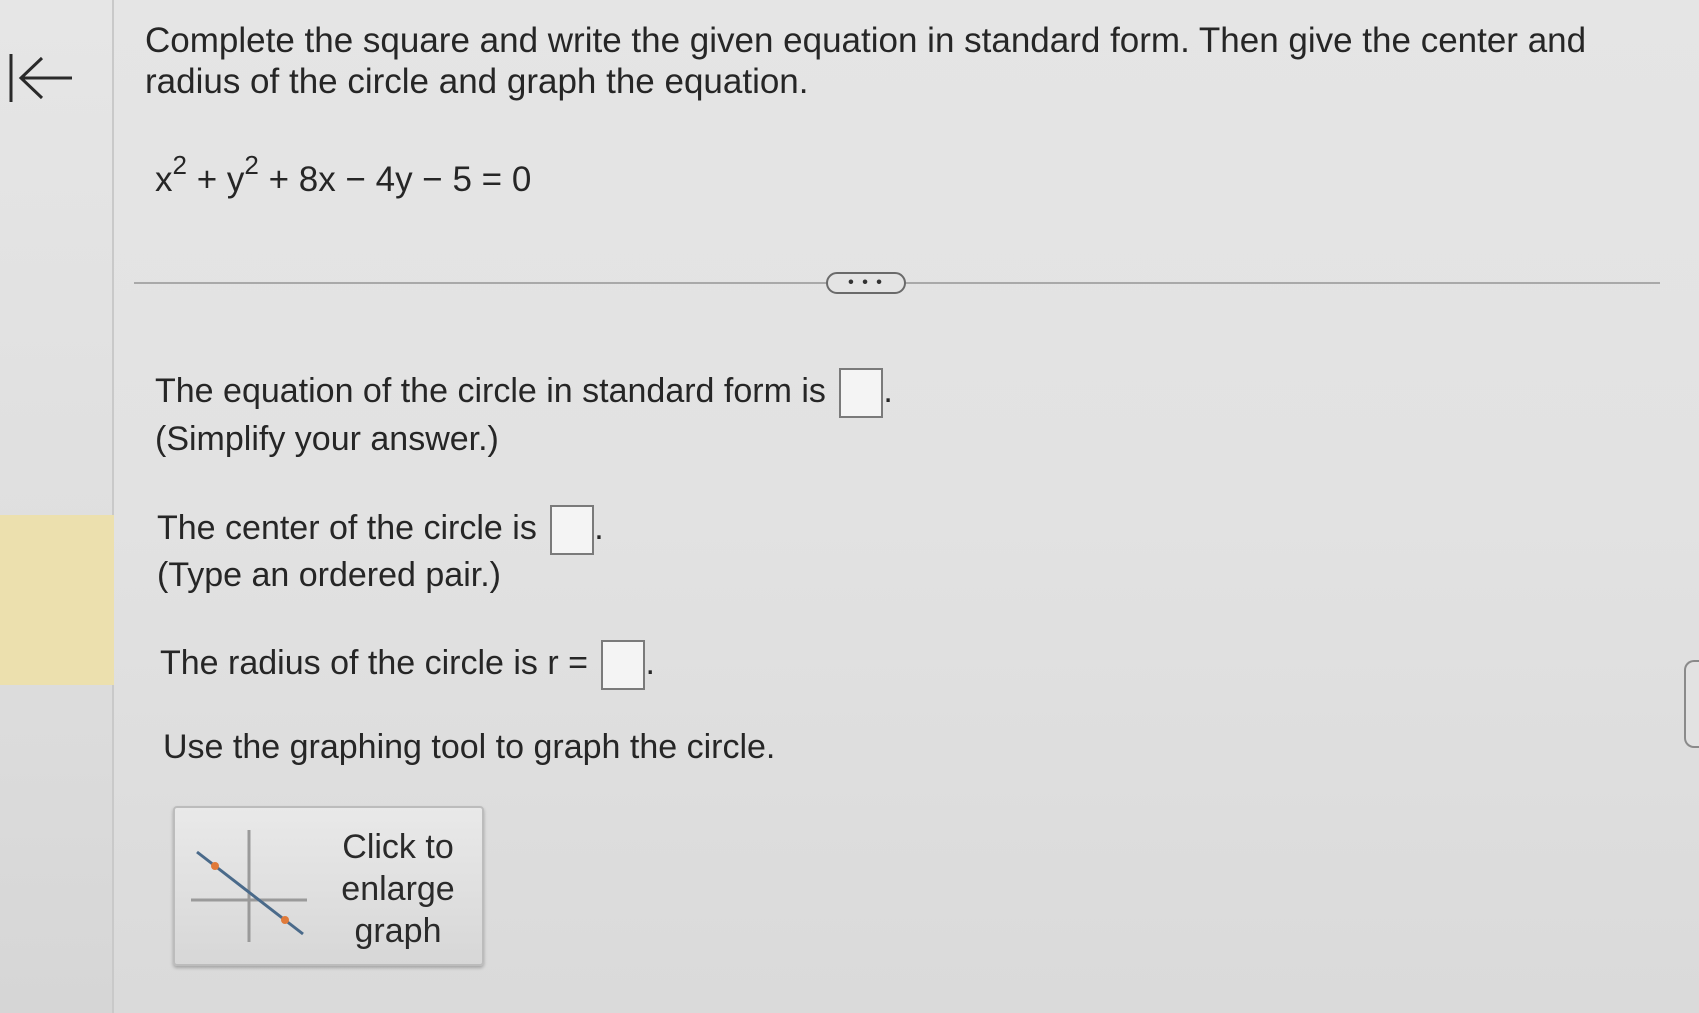 This screenshot has height=1013, width=1699. I want to click on center-row: The center of the circle is ., so click(380, 530).